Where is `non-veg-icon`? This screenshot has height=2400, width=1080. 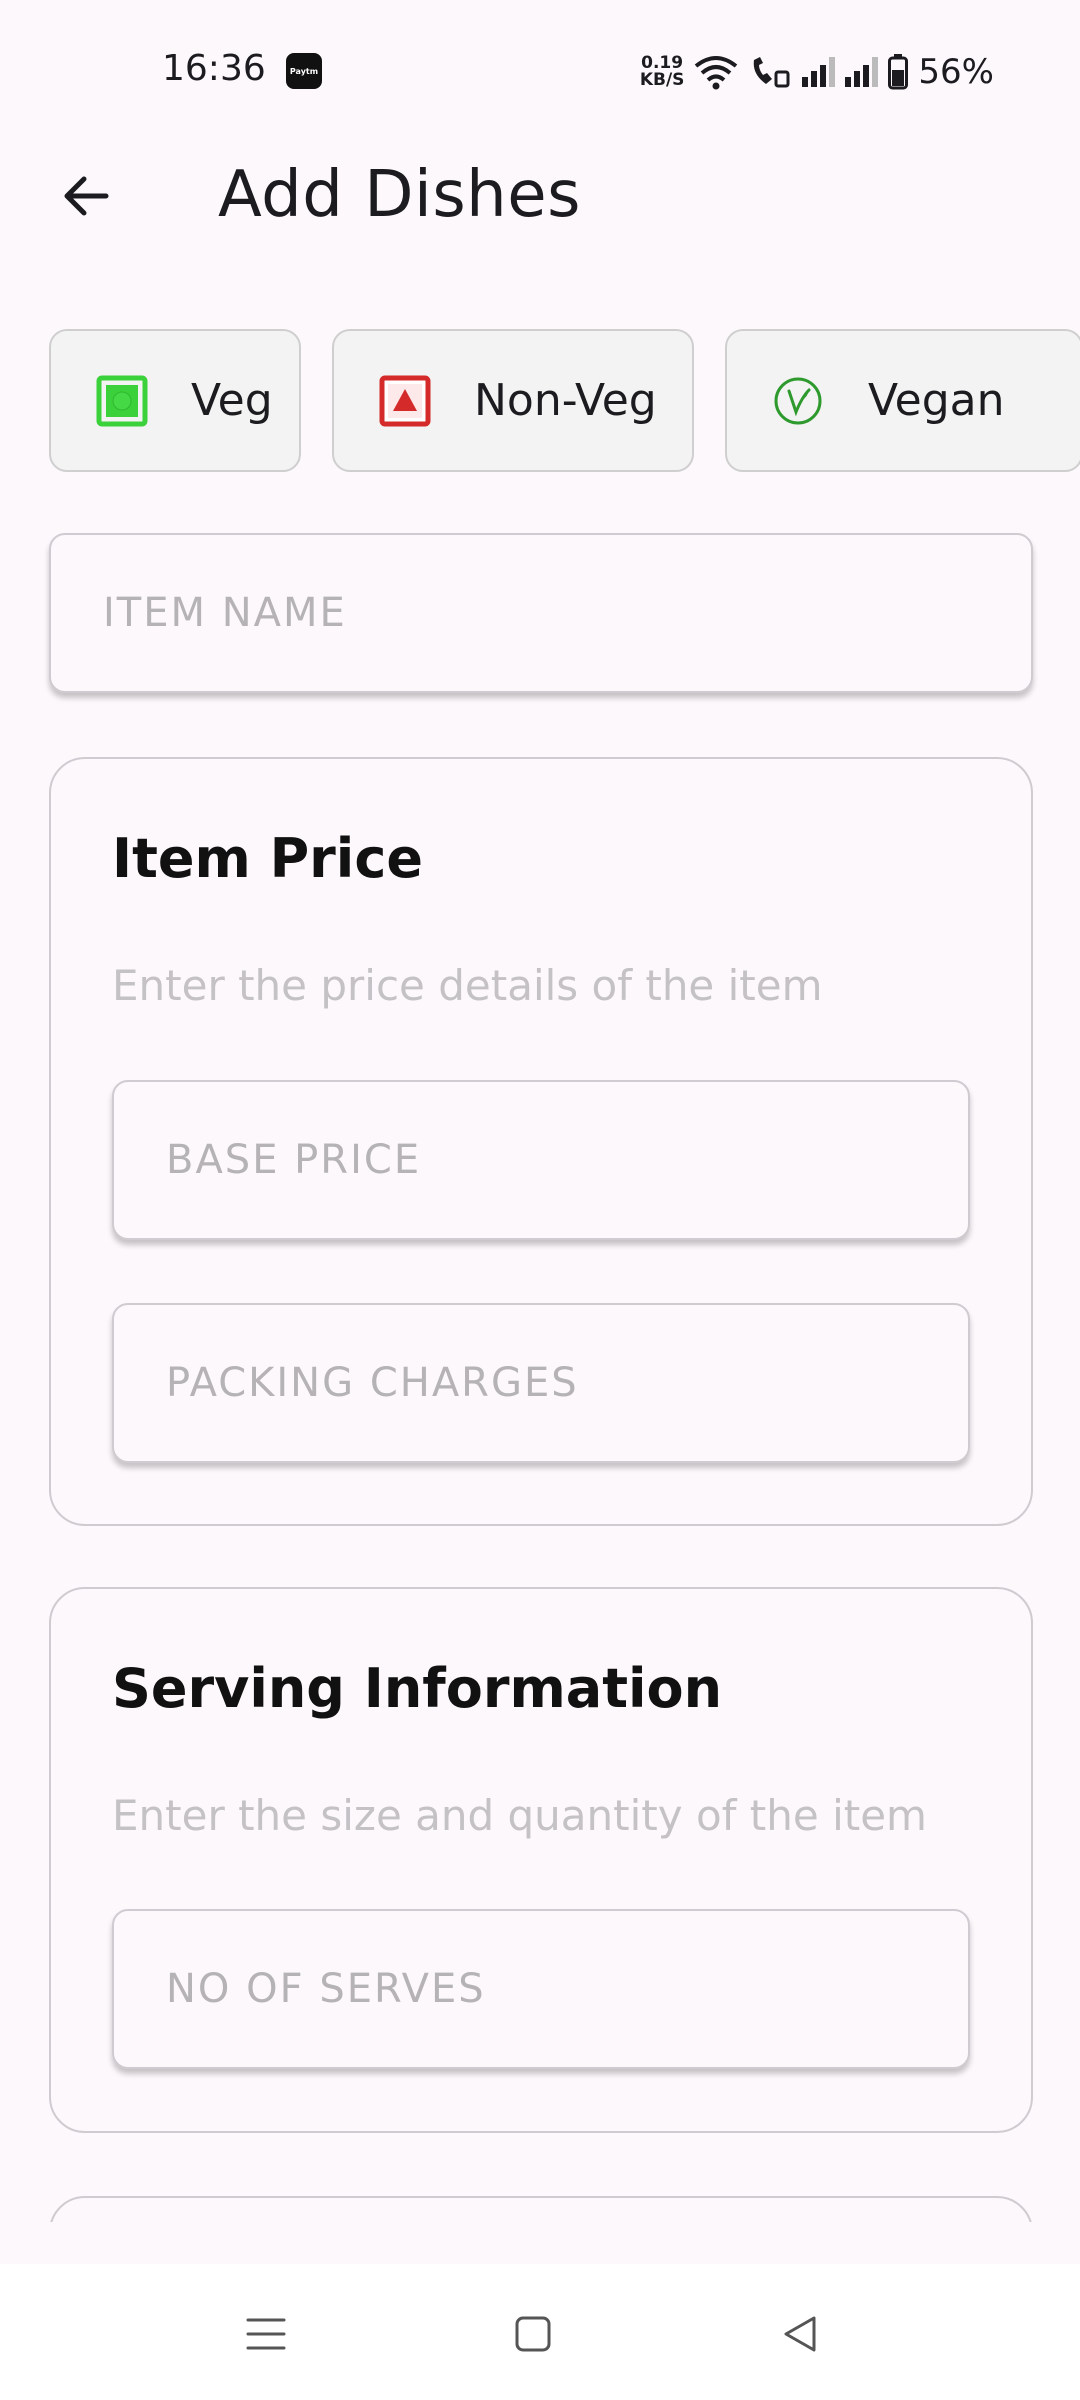
non-veg-icon is located at coordinates (405, 400).